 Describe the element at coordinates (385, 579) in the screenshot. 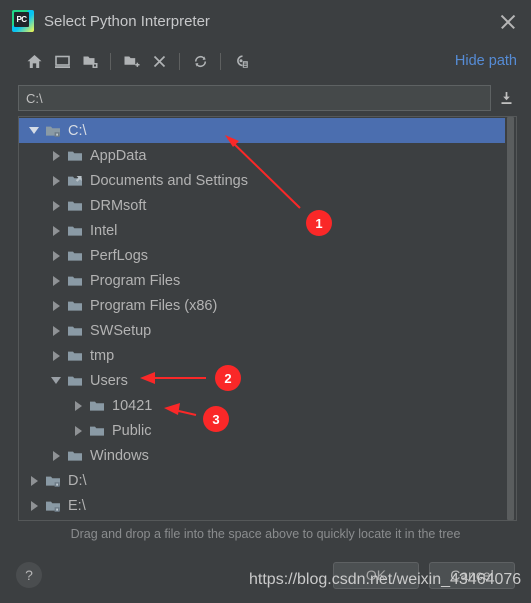

I see `watermark: https://blog.csdn.net/weixin_43464076` at that location.